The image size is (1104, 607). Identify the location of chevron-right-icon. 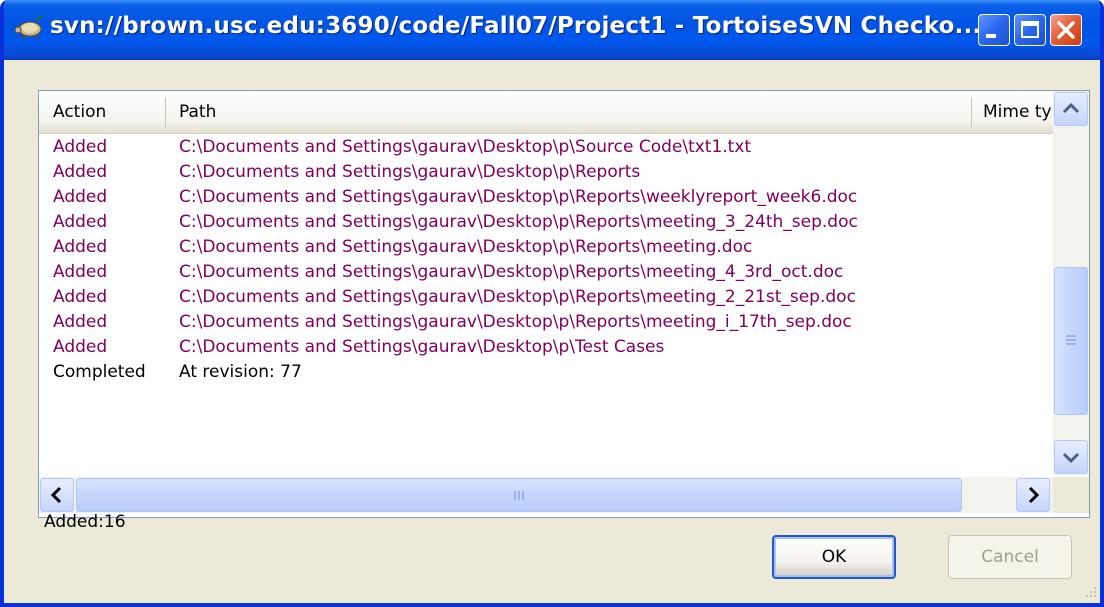
(1034, 495).